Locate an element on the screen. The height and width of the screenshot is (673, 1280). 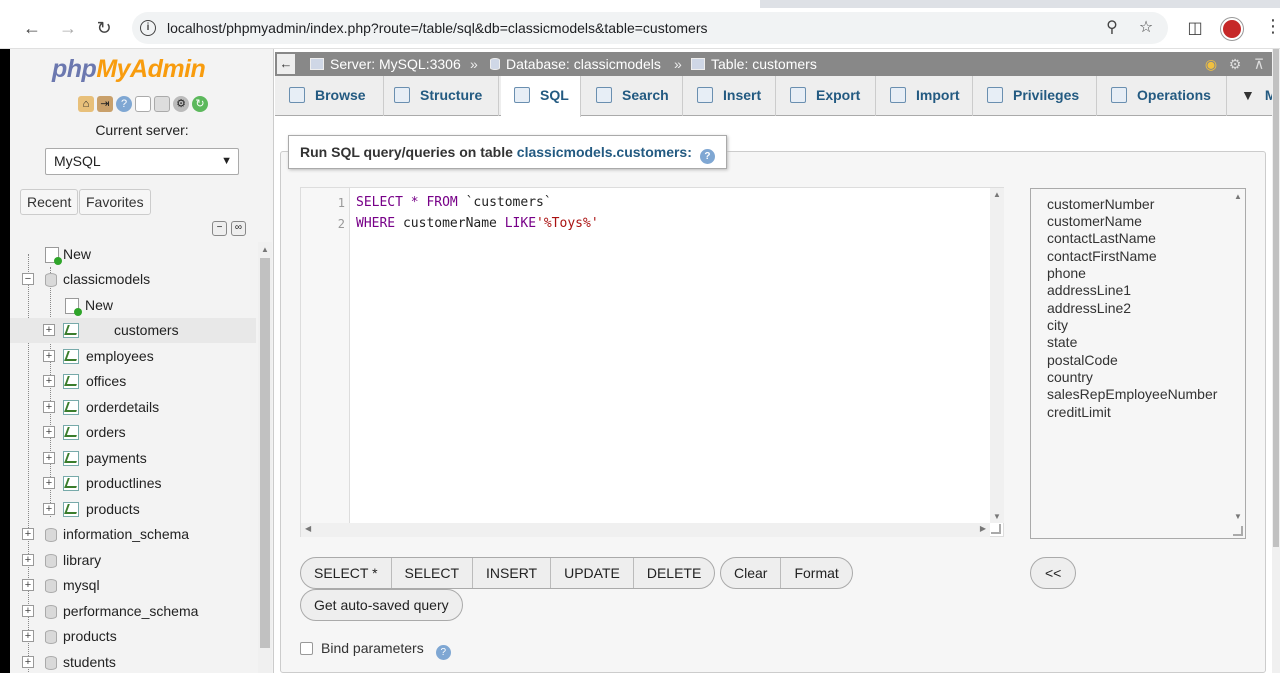
tree-item-orderdetails: + orderdetails is located at coordinates (133, 407).